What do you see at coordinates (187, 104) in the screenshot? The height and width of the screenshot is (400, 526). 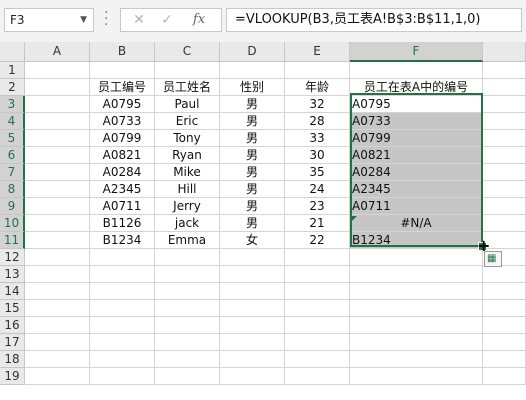 I see `cell-c3: Paul` at bounding box center [187, 104].